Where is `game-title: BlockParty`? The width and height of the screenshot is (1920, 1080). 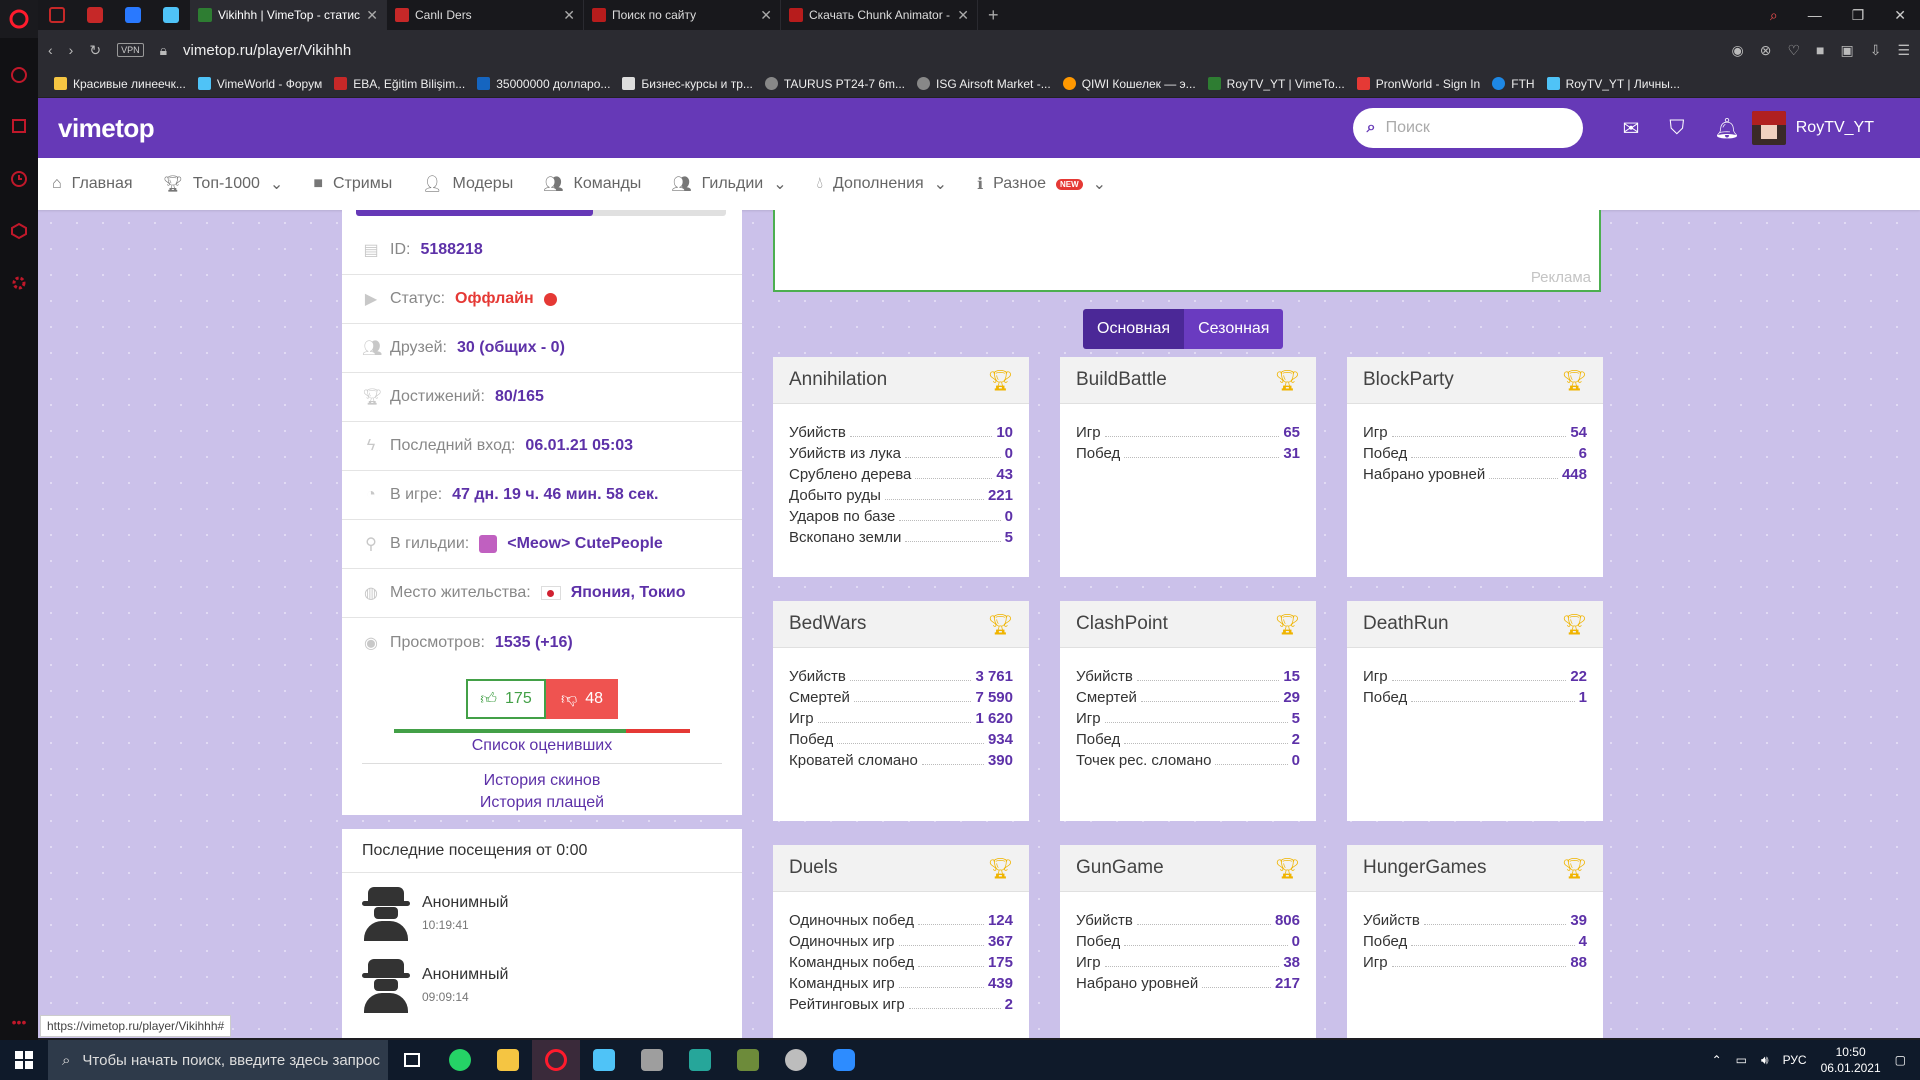 game-title: BlockParty is located at coordinates (1408, 380).